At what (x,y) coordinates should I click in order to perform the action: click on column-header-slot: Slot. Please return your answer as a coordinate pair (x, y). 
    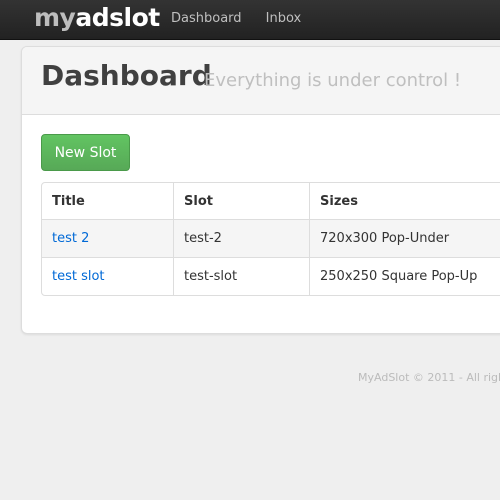
    Looking at the image, I should click on (242, 201).